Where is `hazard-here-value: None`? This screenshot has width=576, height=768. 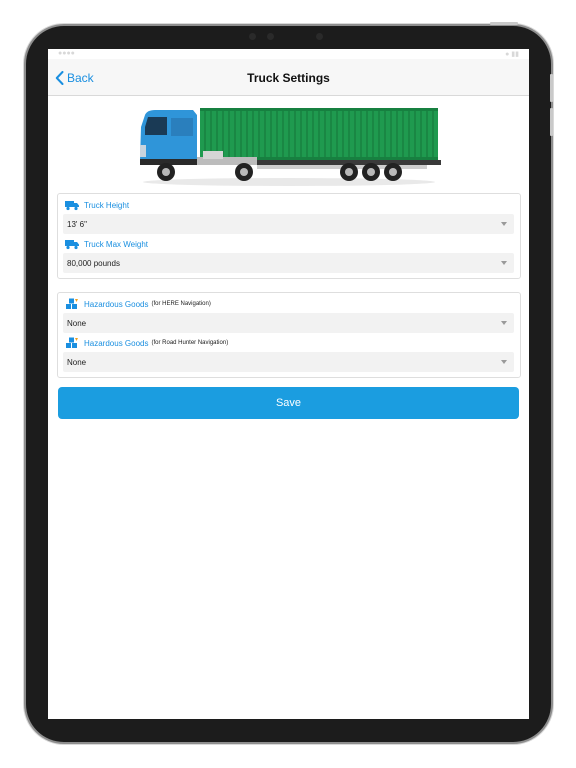 hazard-here-value: None is located at coordinates (77, 323).